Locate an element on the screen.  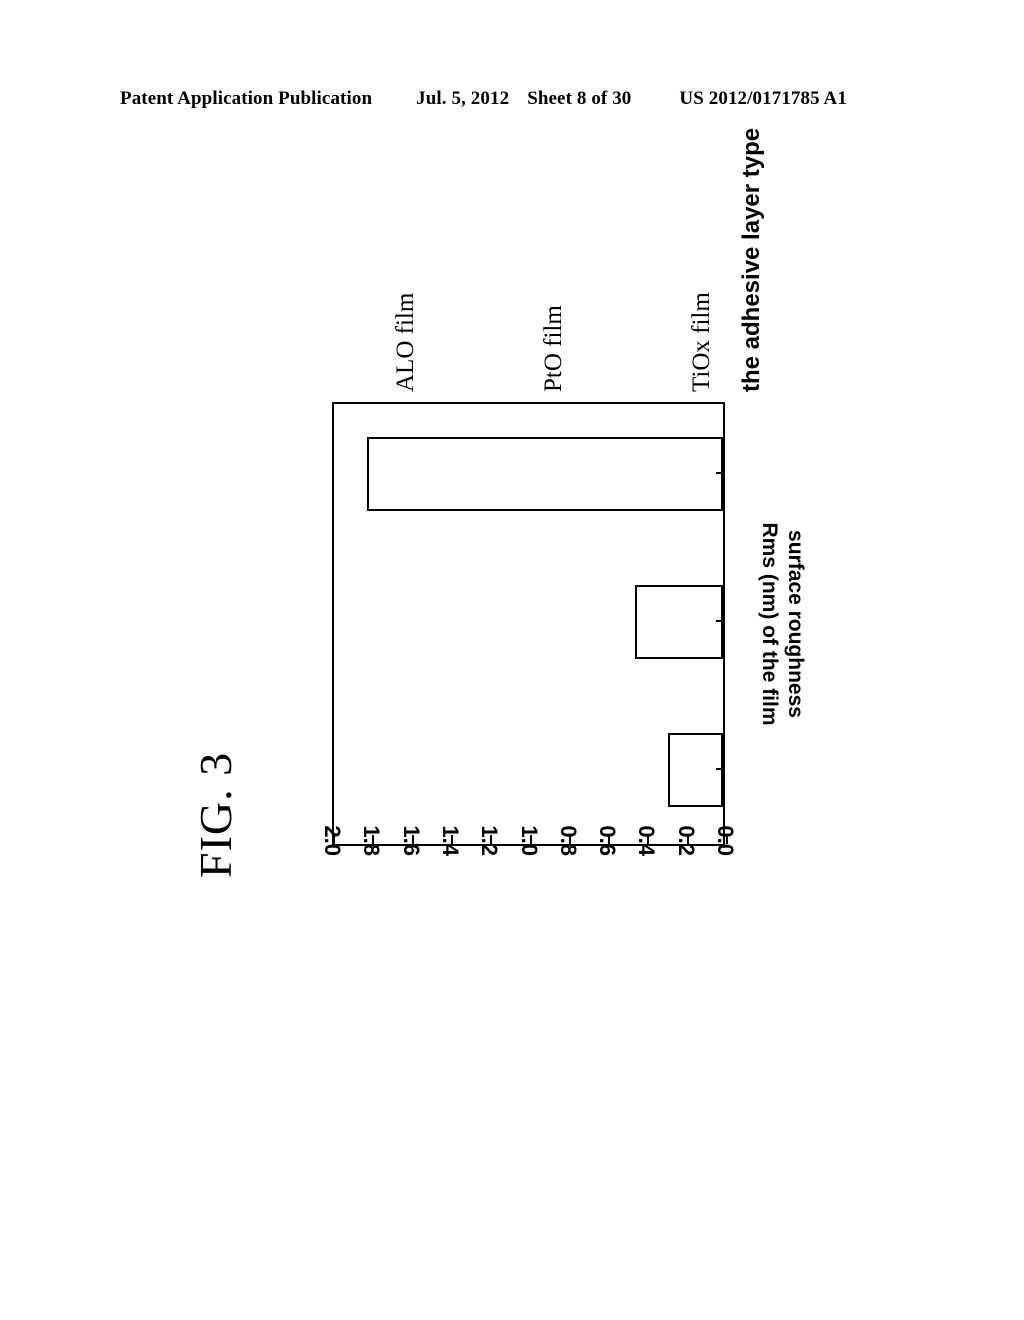
value-axis-tick-label: 2.0 is located at coordinates (332, 840).